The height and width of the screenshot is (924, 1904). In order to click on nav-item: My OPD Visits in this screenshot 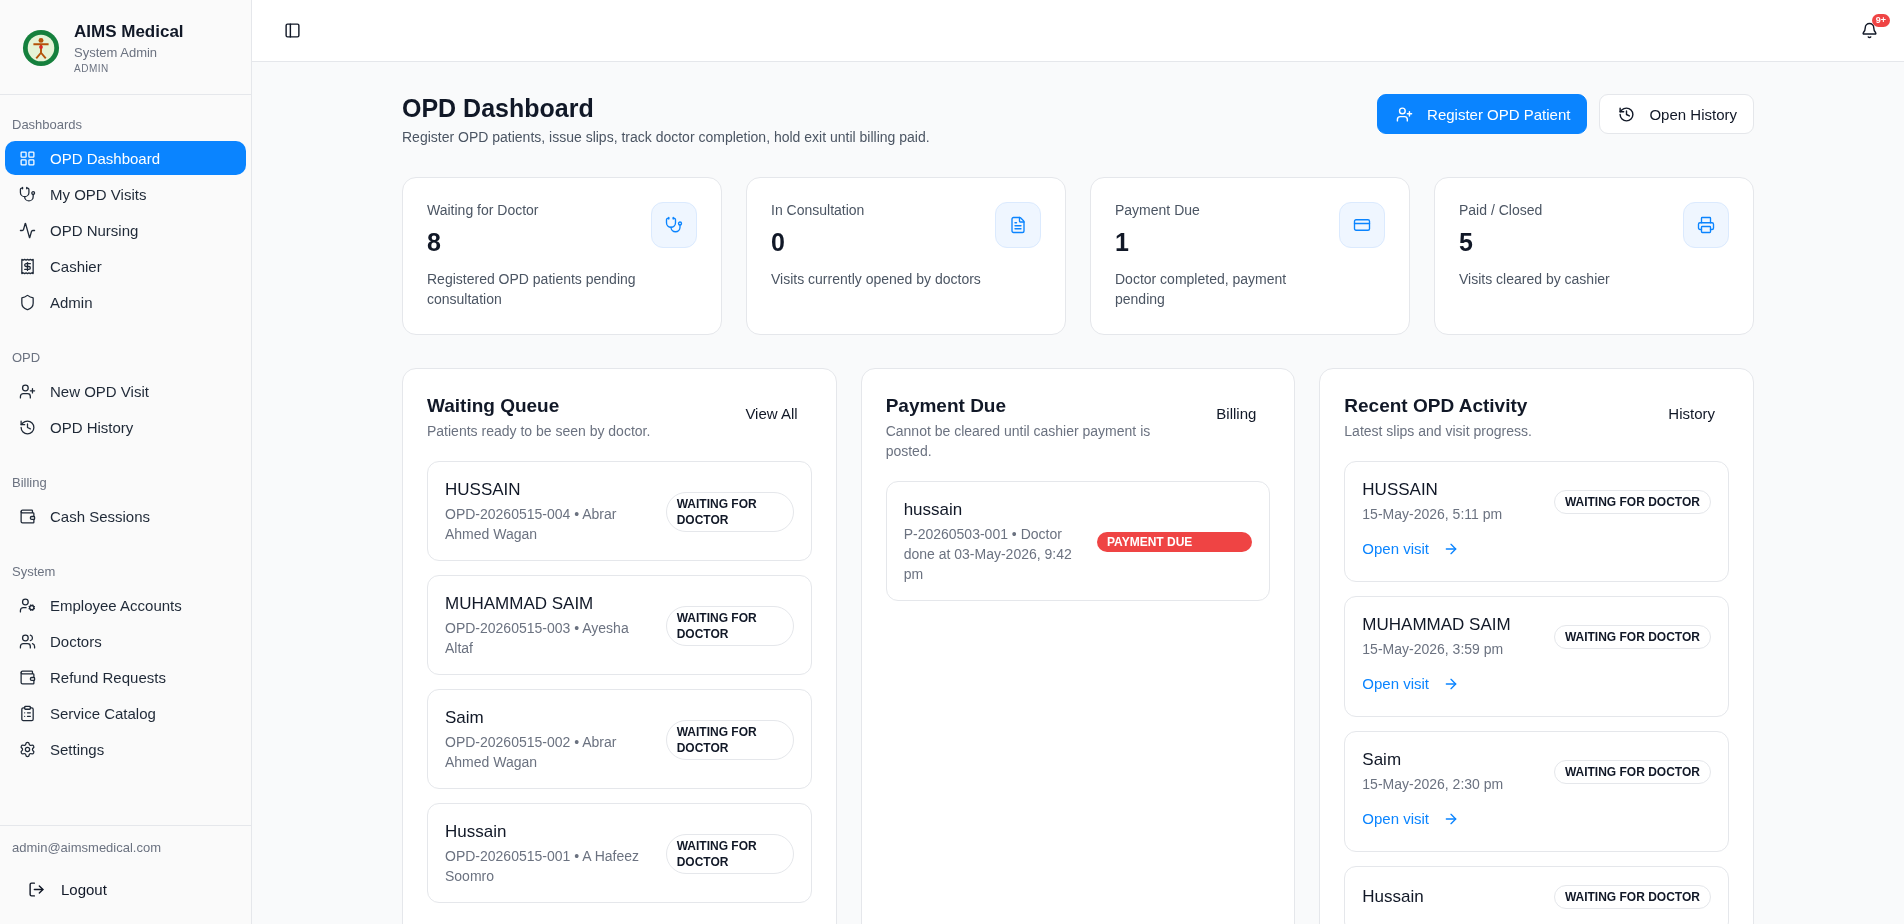, I will do `click(125, 194)`.